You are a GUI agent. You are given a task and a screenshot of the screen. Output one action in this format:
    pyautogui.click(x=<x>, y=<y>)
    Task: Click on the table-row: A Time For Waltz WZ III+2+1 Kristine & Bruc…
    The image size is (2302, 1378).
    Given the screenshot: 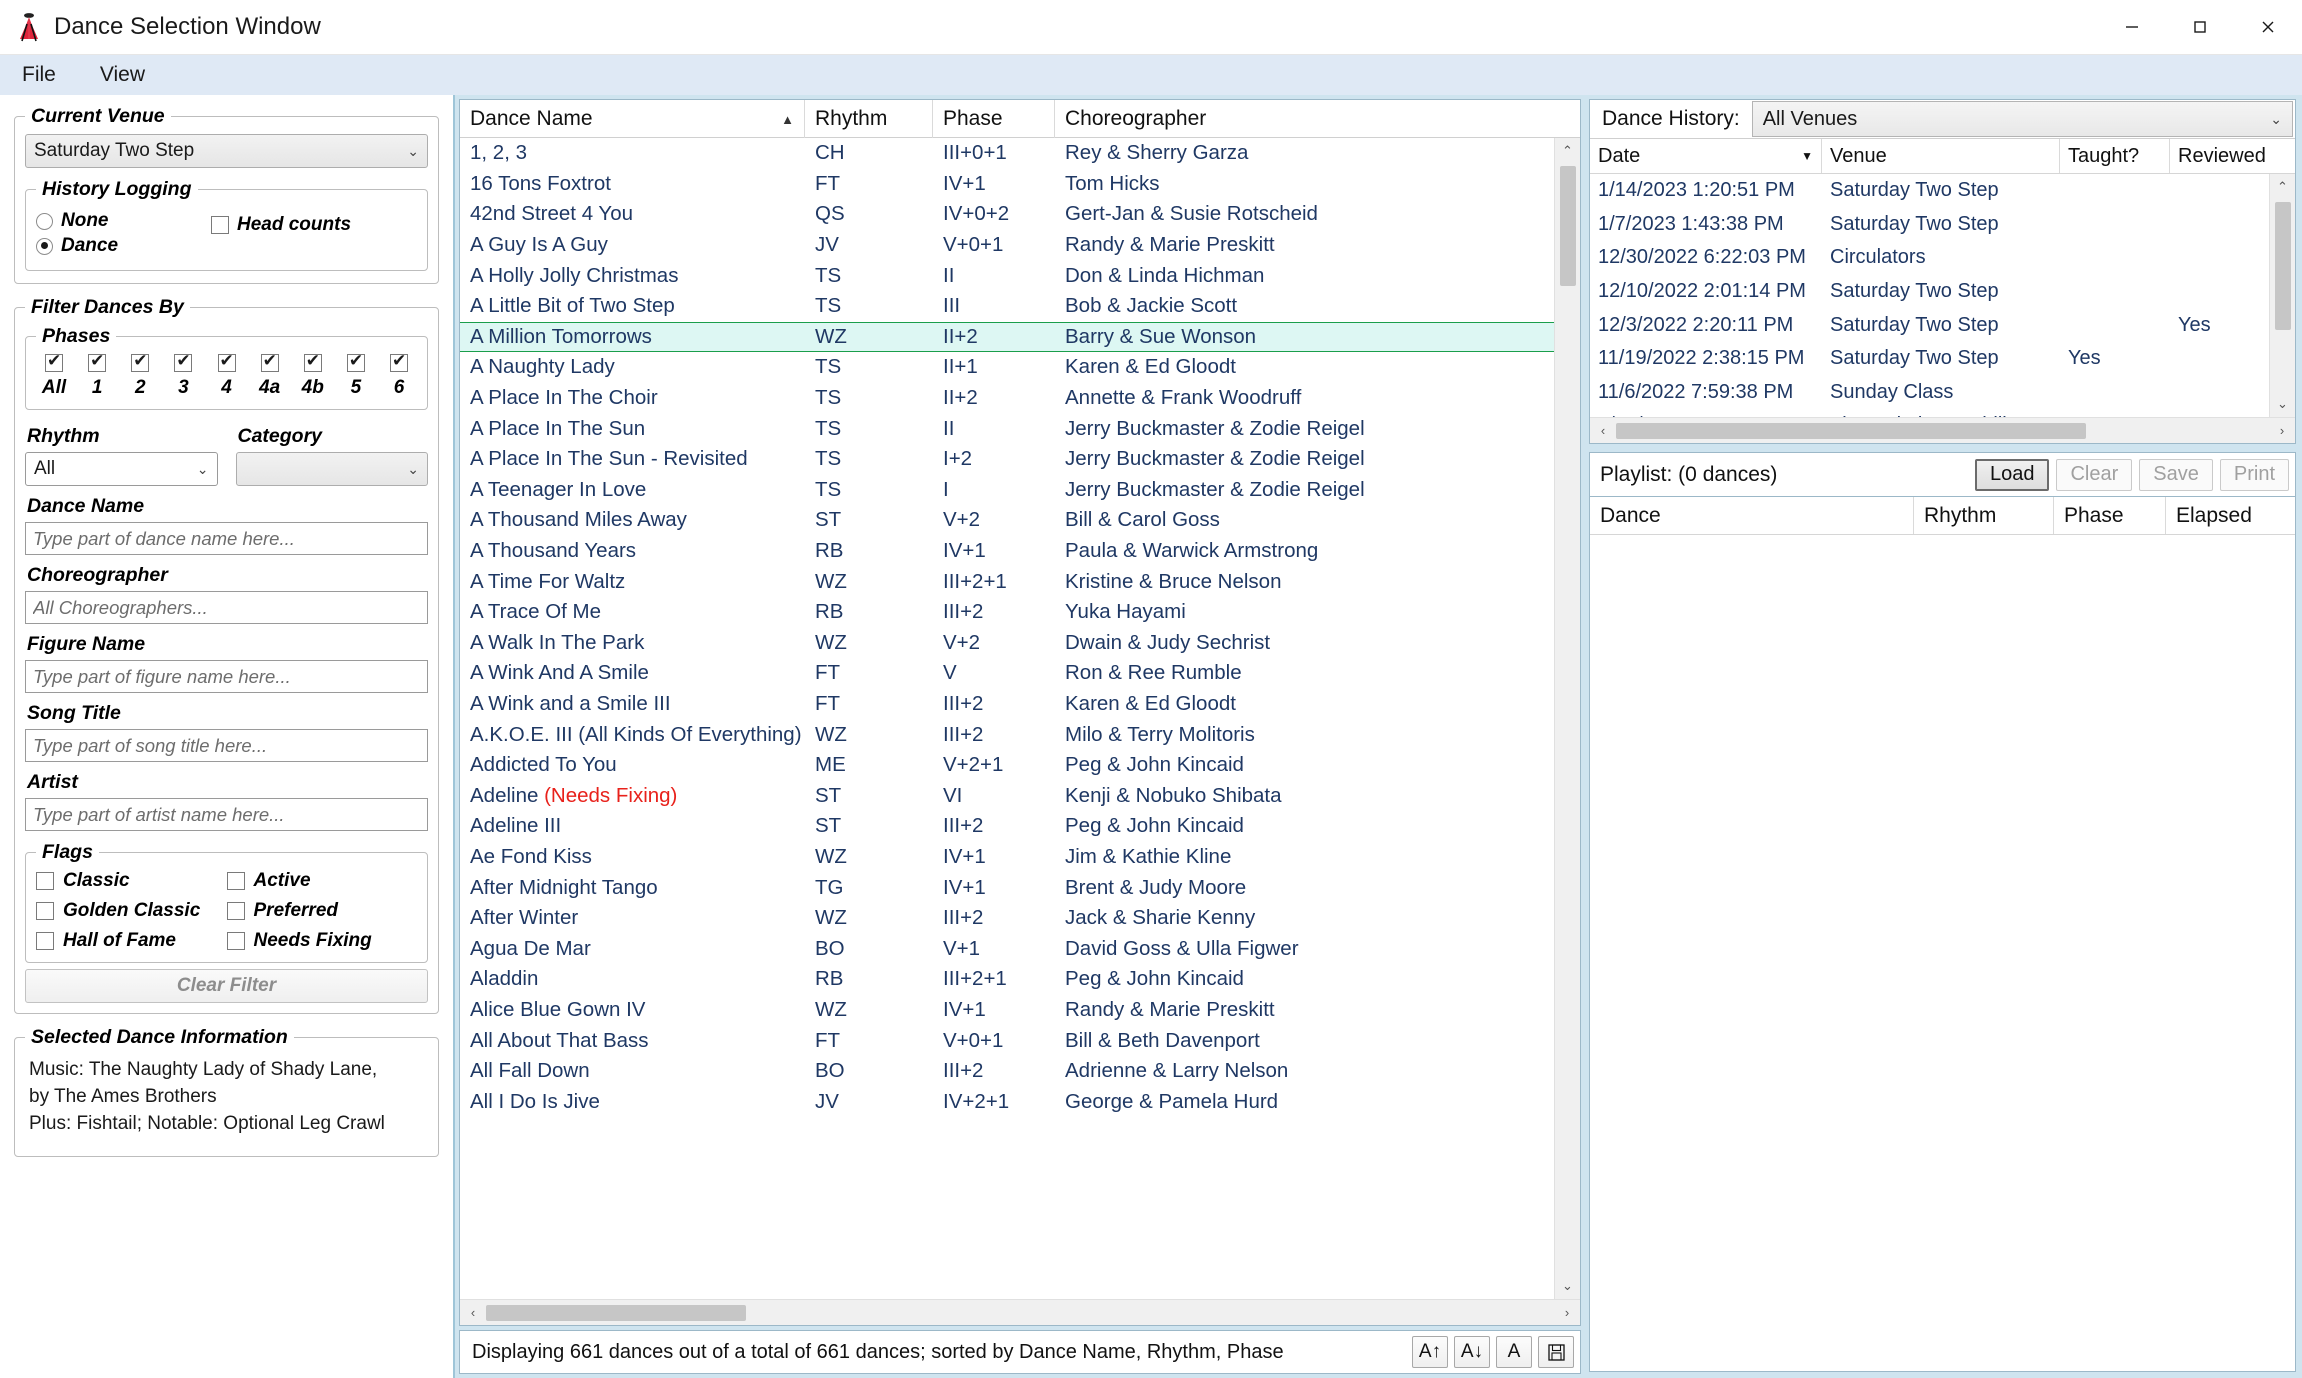 What is the action you would take?
    pyautogui.click(x=1020, y=581)
    